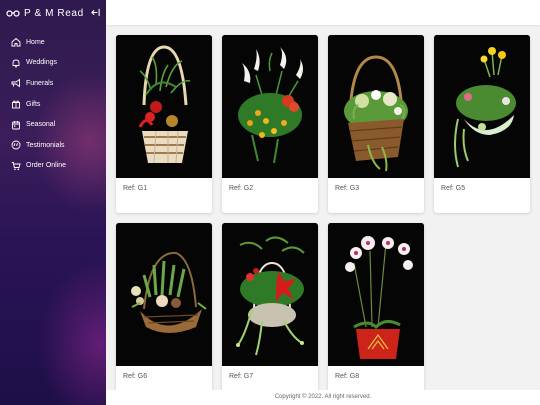  Describe the element at coordinates (46, 166) in the screenshot. I see `sidebar-item-label: Order Online` at that location.